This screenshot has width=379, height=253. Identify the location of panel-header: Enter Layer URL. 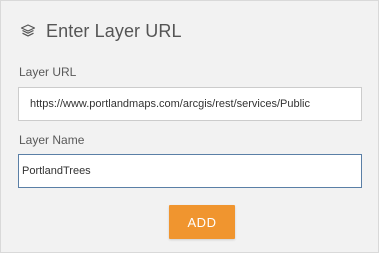
(100, 31).